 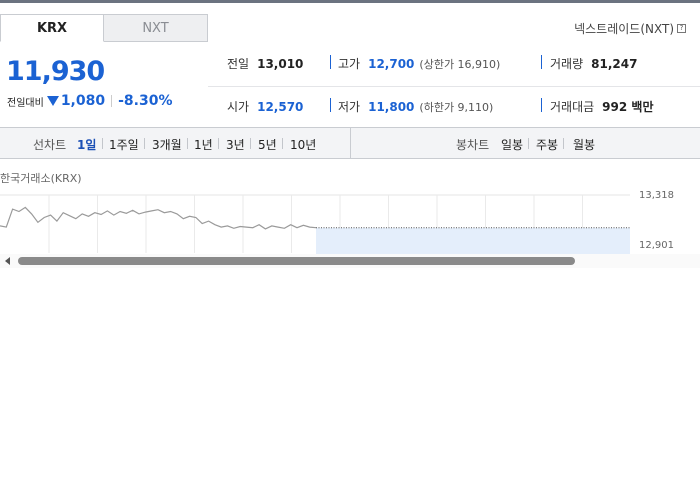 What do you see at coordinates (296, 261) in the screenshot?
I see `scroll-thumb` at bounding box center [296, 261].